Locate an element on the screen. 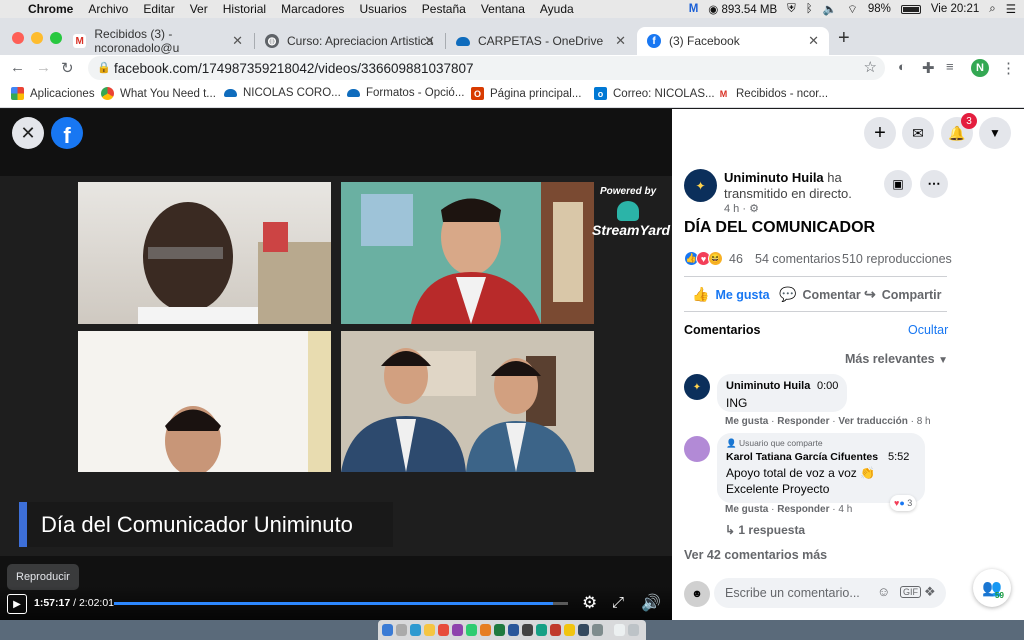 The image size is (1024, 640). app-icon is located at coordinates (597, 630).